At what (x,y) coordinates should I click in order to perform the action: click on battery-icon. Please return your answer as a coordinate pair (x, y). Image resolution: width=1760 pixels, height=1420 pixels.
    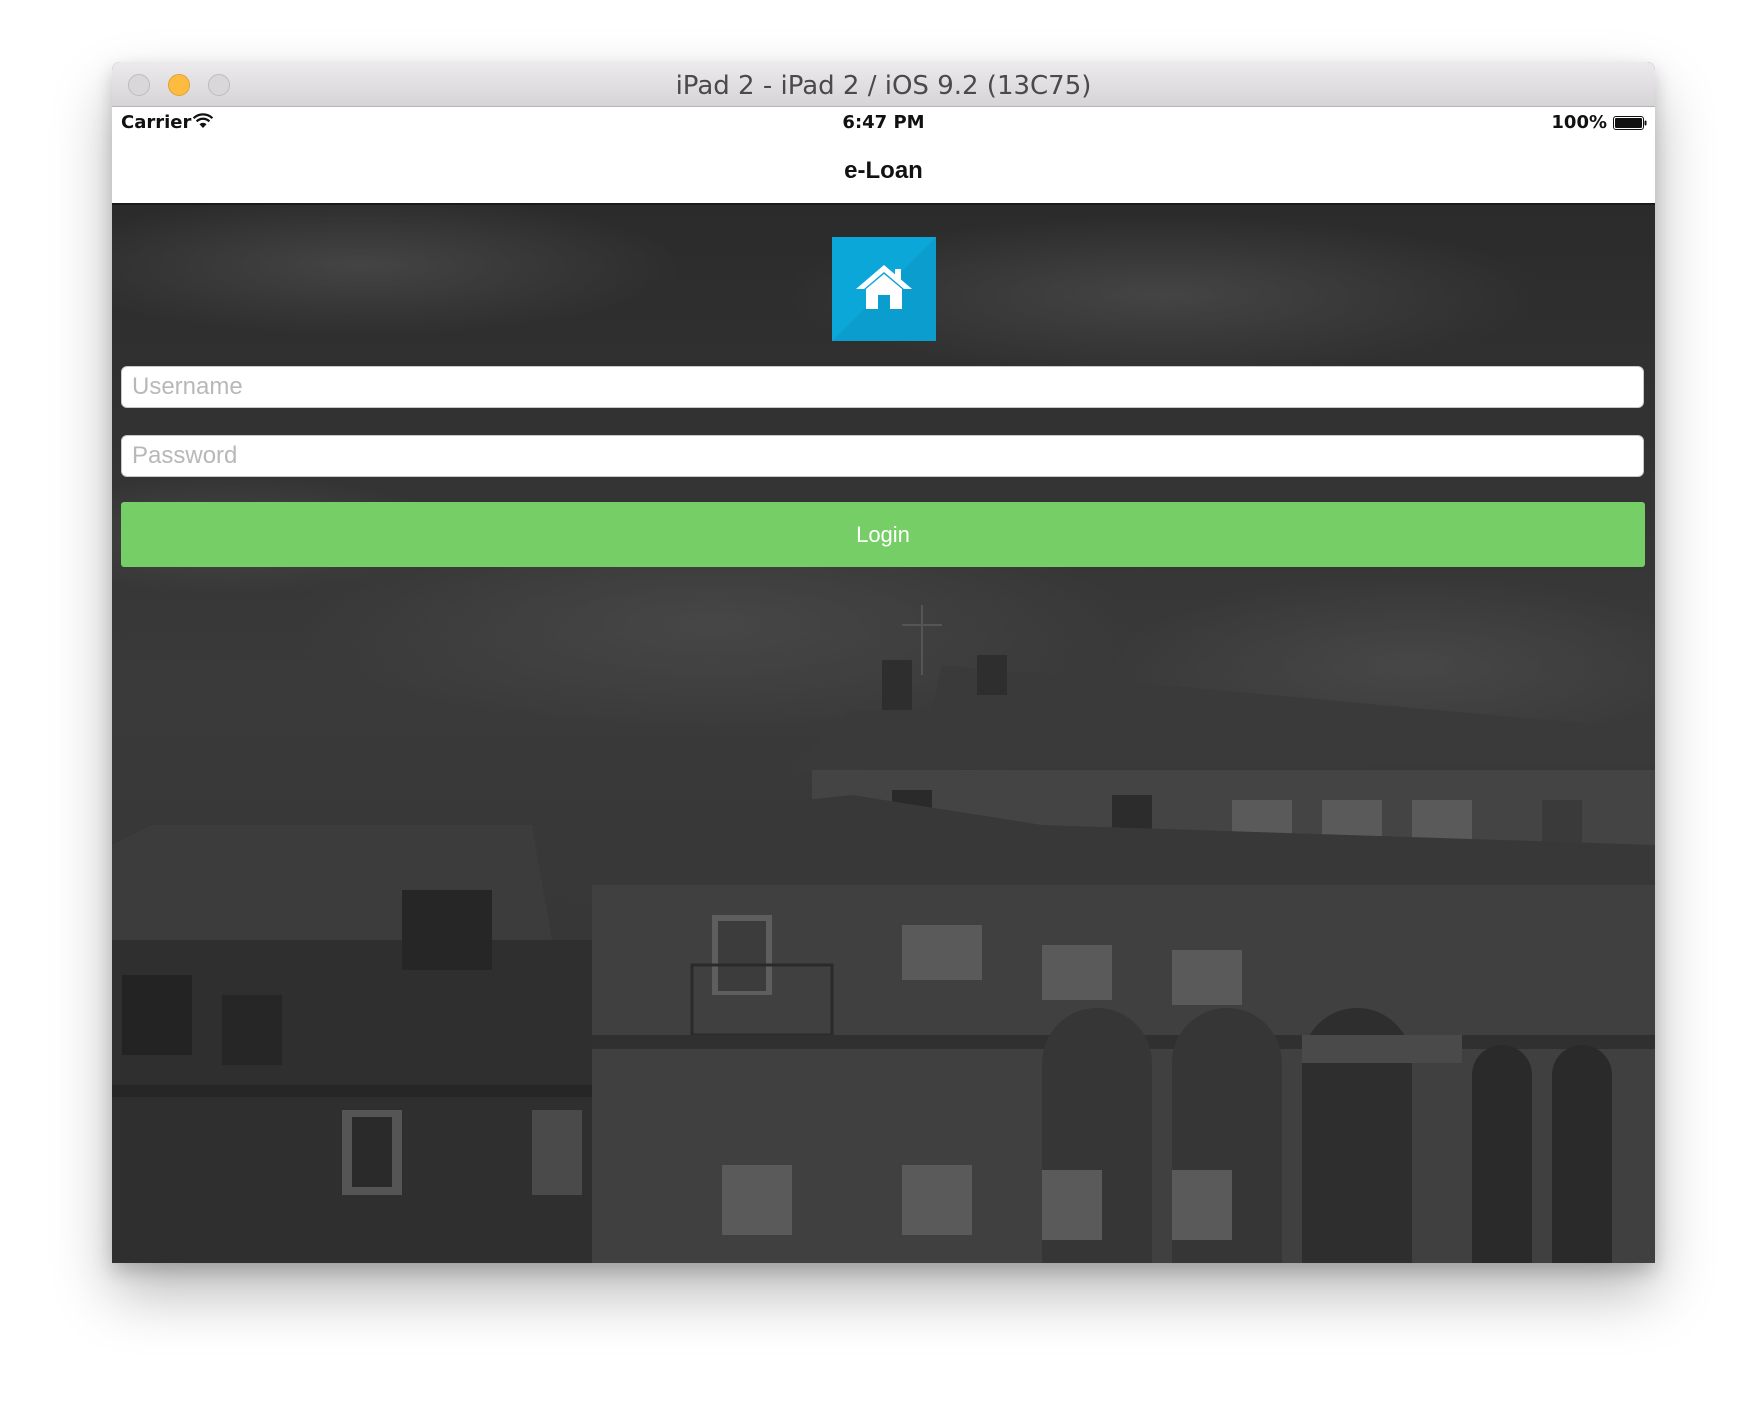
    Looking at the image, I should click on (1630, 123).